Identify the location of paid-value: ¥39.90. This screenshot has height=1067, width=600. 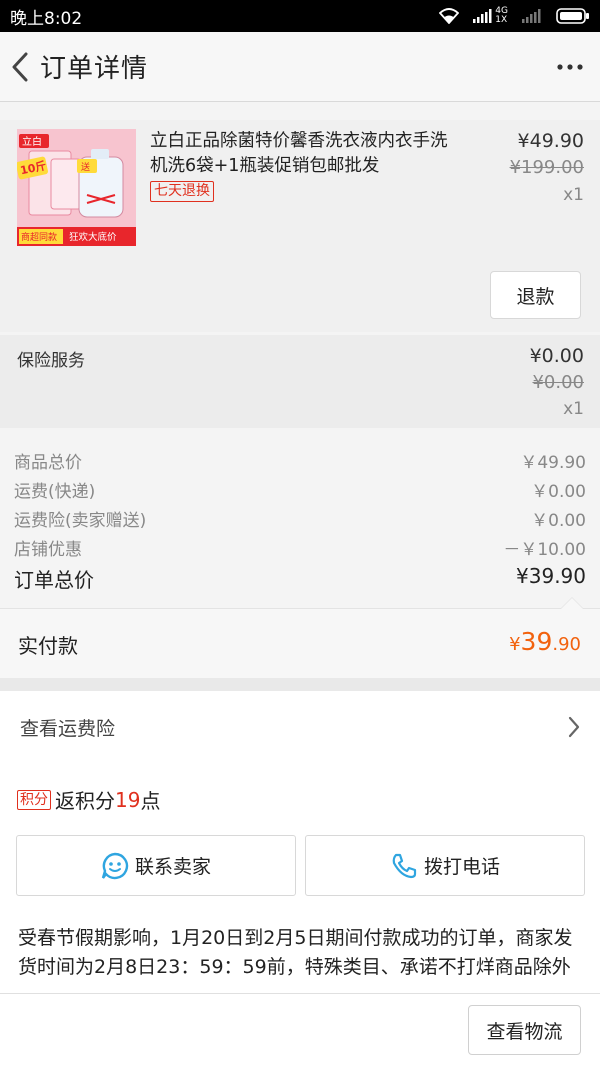
(545, 641).